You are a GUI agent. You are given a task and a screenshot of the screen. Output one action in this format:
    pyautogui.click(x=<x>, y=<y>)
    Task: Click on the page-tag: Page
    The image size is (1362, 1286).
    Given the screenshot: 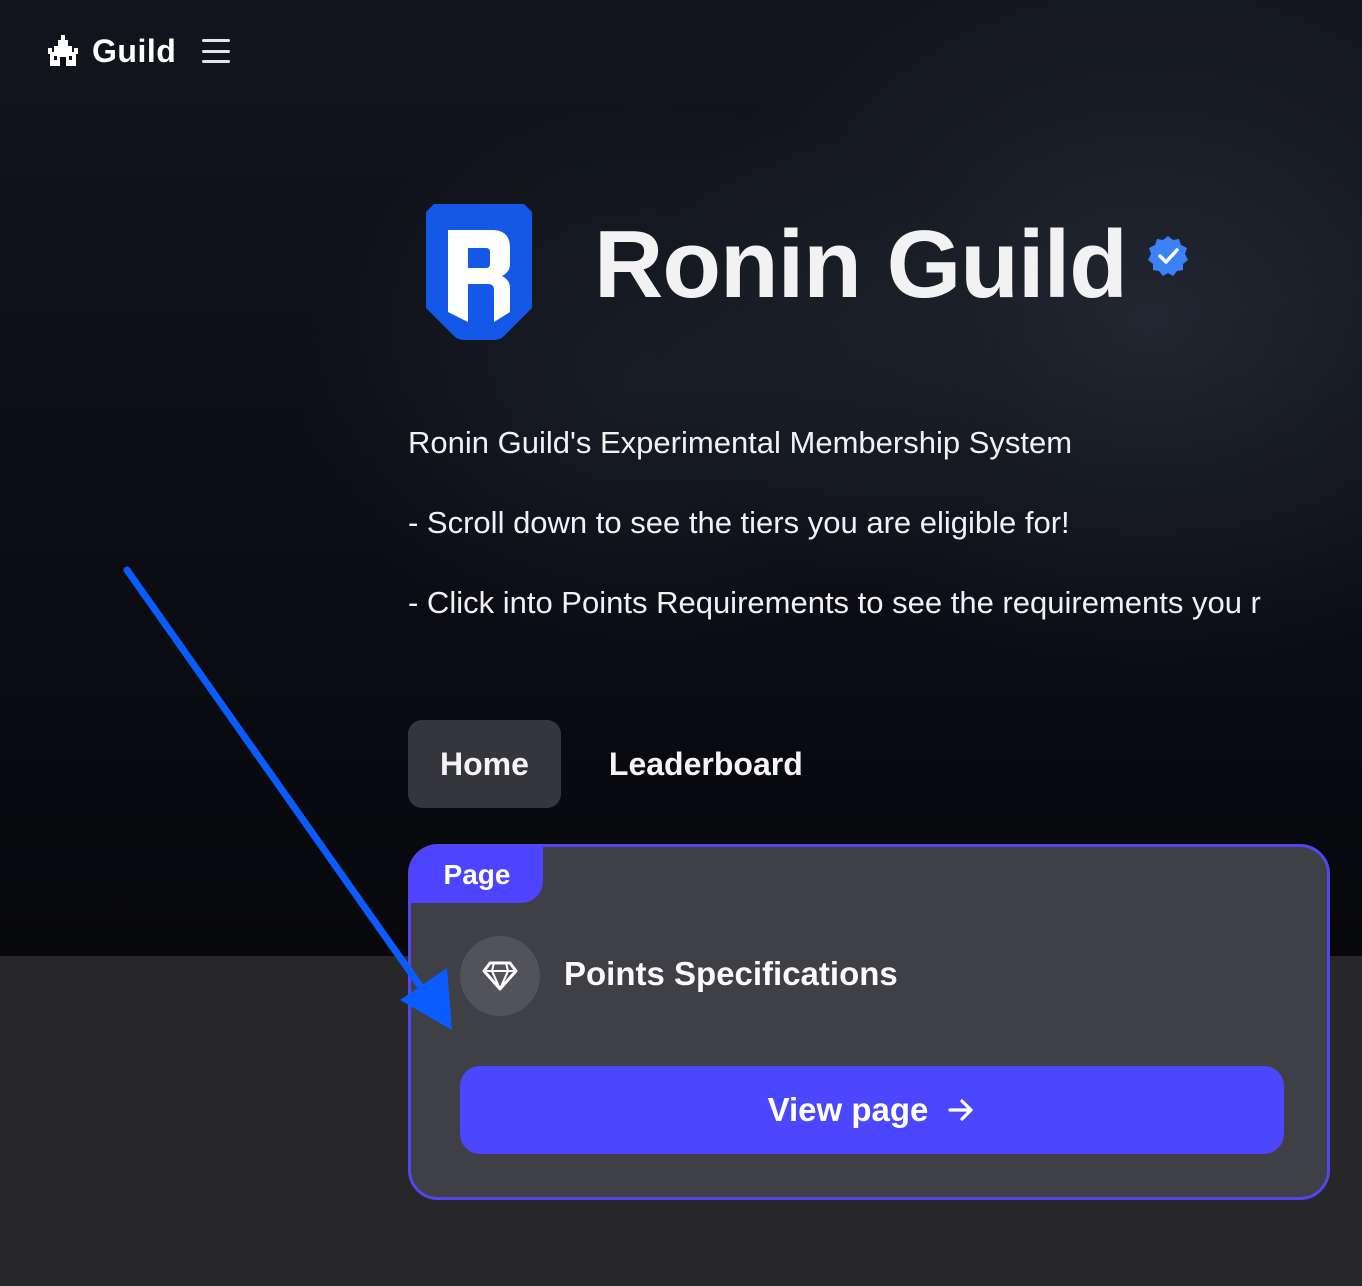 What is the action you would take?
    pyautogui.click(x=477, y=875)
    